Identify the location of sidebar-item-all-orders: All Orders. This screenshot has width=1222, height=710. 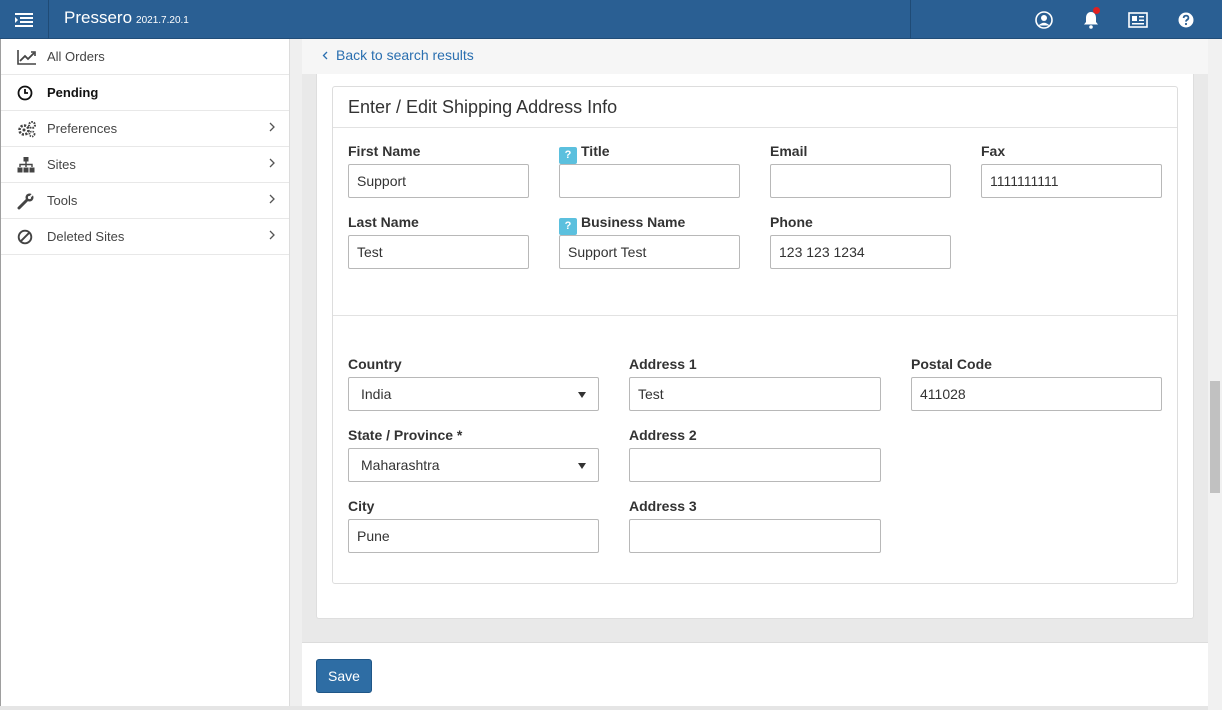
(145, 57).